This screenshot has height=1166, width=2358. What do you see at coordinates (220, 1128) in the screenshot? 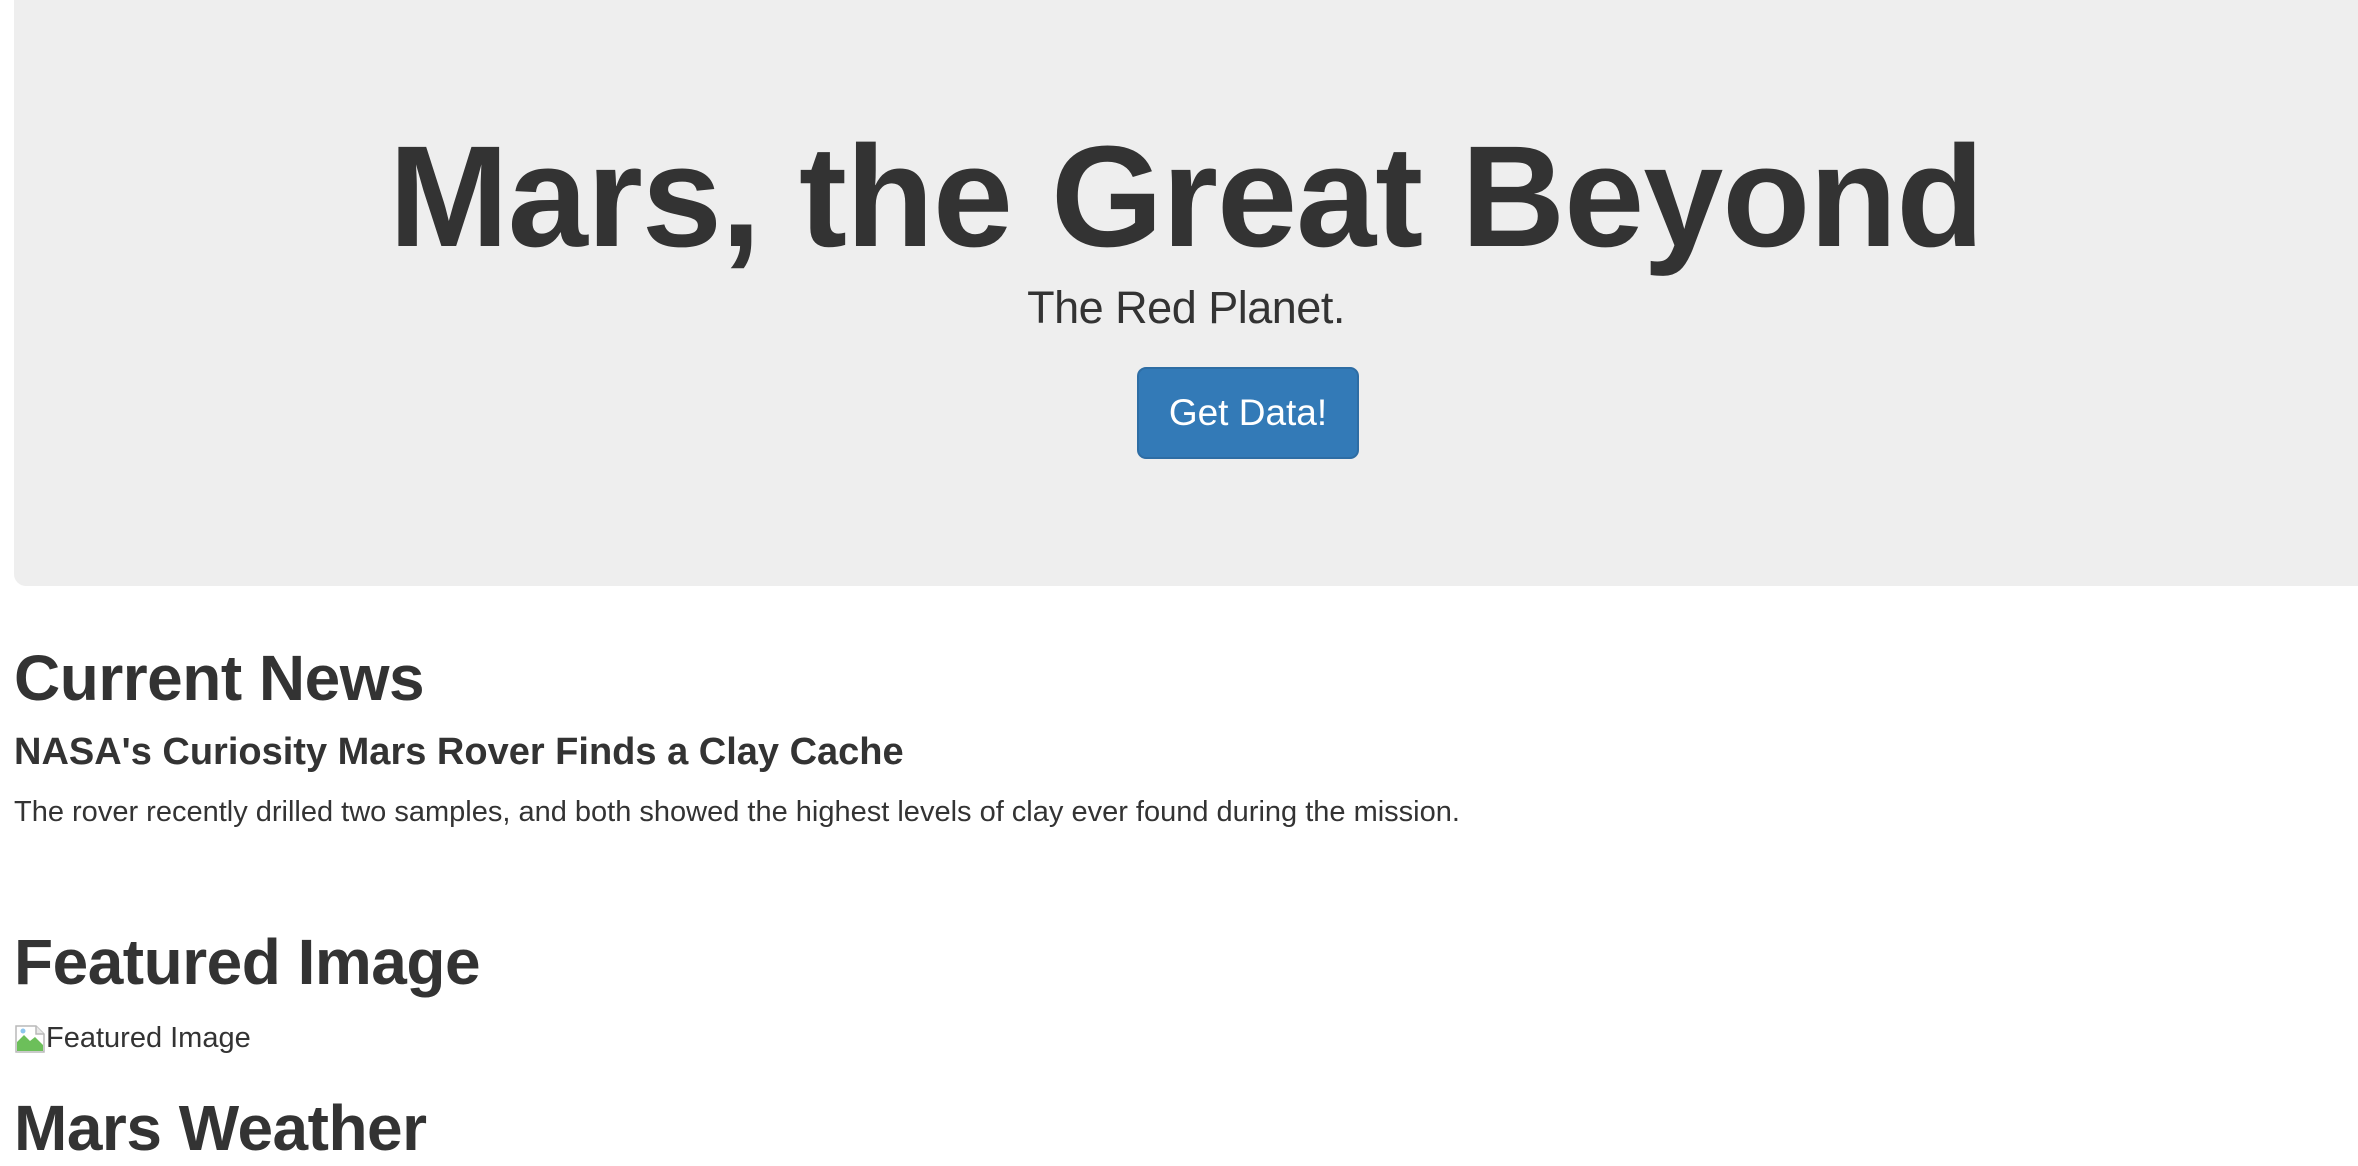
I see `mars-weather-heading: Mars Weather` at bounding box center [220, 1128].